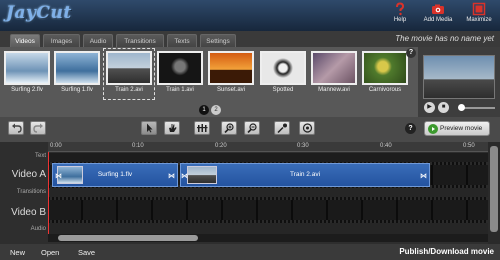 The height and width of the screenshot is (260, 500). I want to click on select-tool-button, so click(149, 128).